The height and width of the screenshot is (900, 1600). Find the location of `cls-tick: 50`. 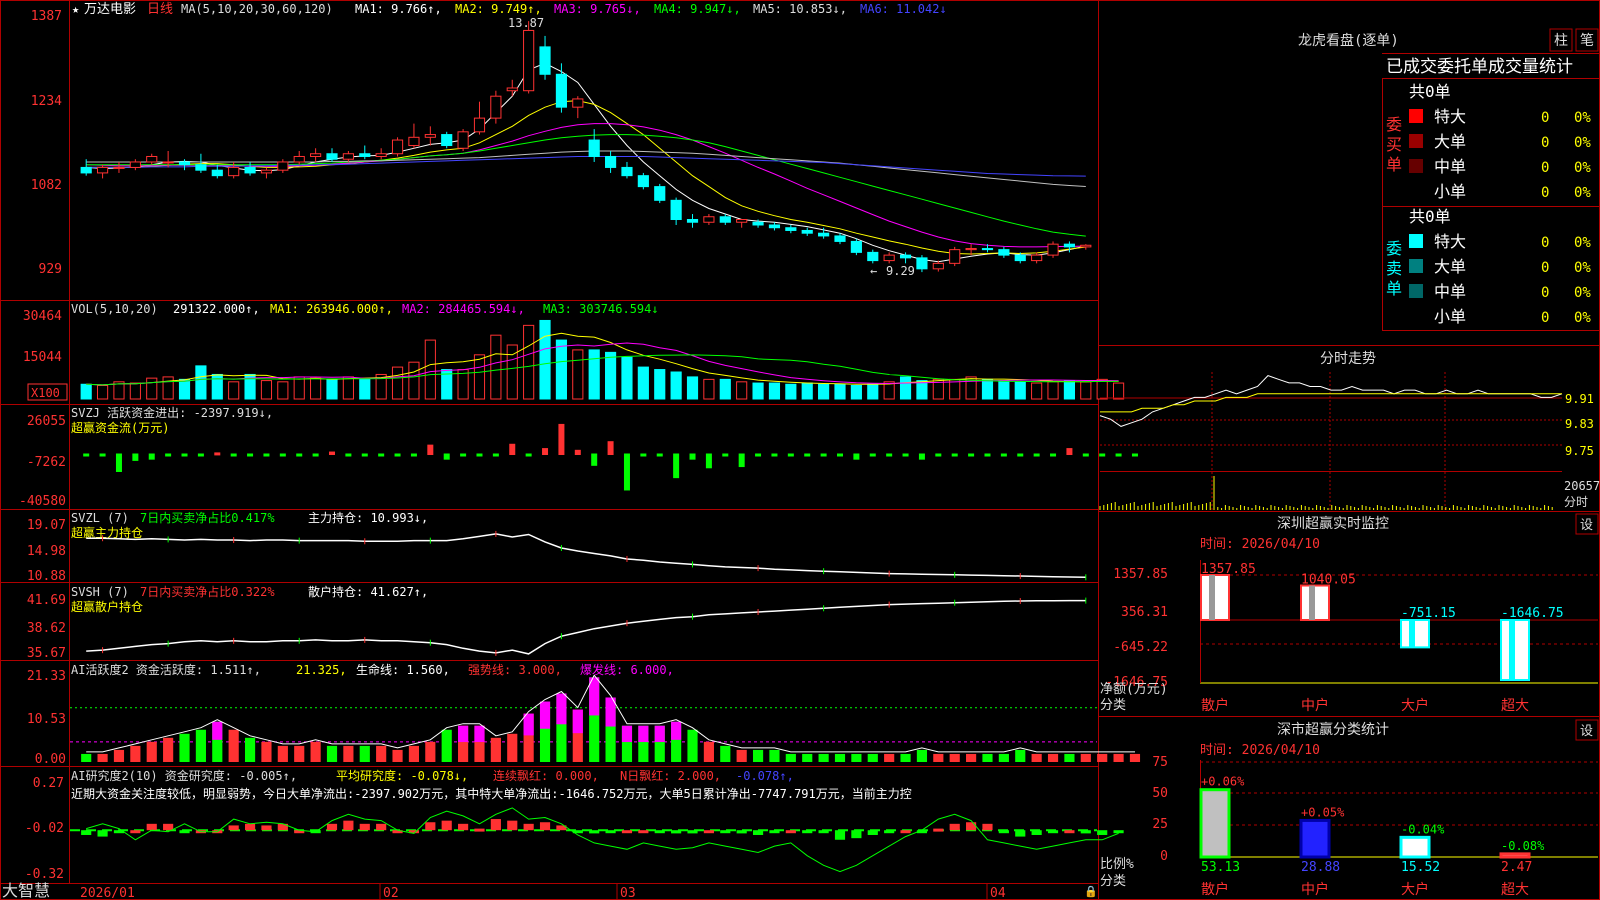

cls-tick: 50 is located at coordinates (1160, 793).